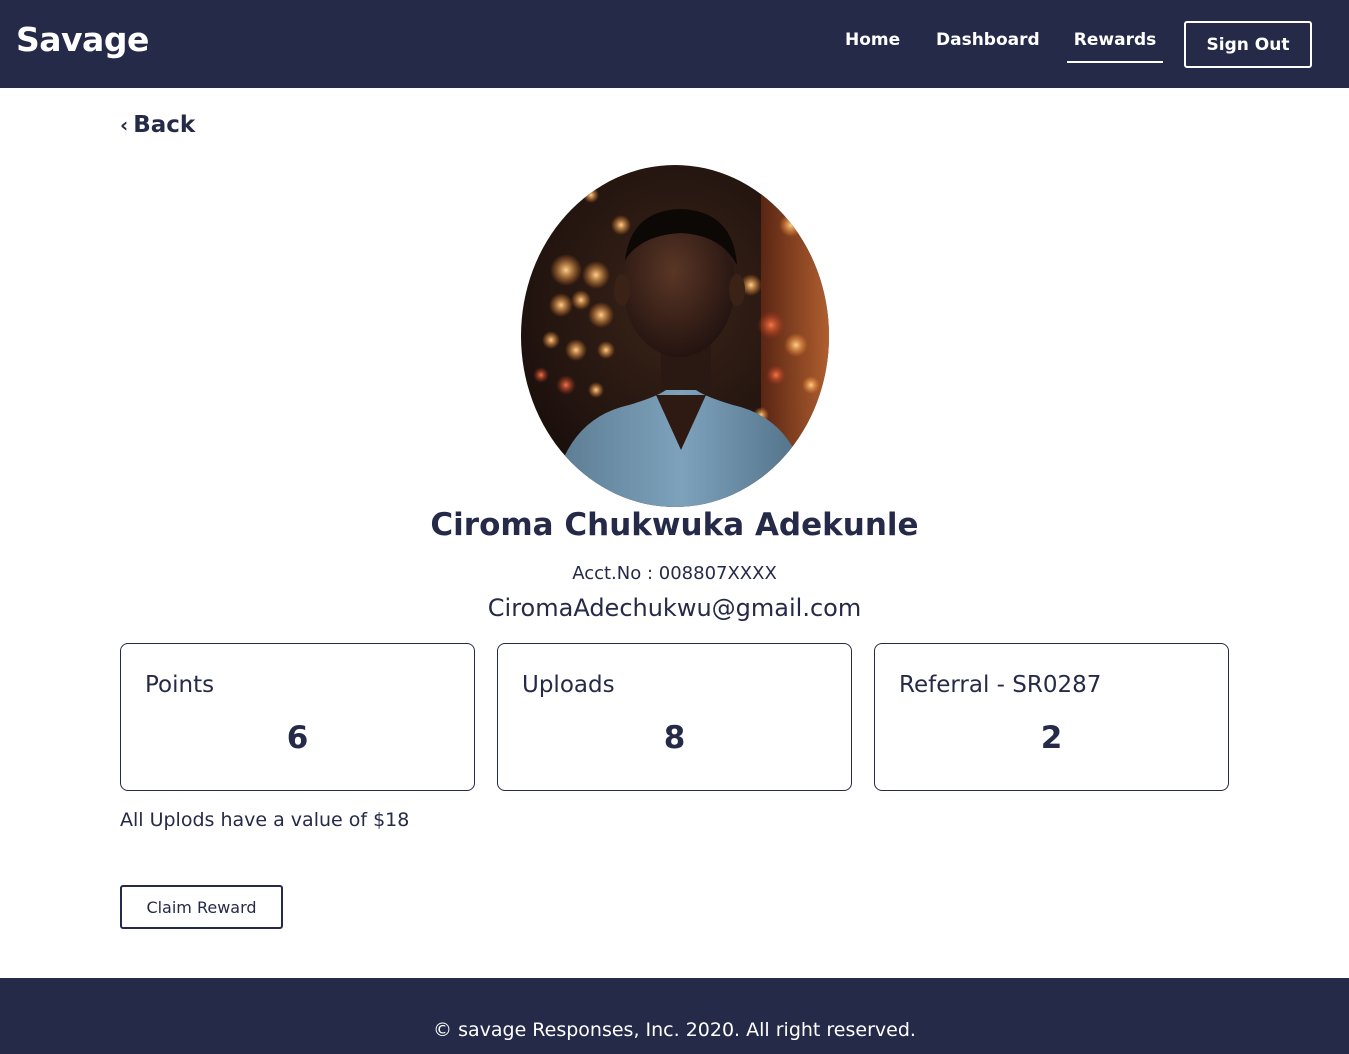 The width and height of the screenshot is (1349, 1054). What do you see at coordinates (1051, 738) in the screenshot?
I see `referral-value: 2` at bounding box center [1051, 738].